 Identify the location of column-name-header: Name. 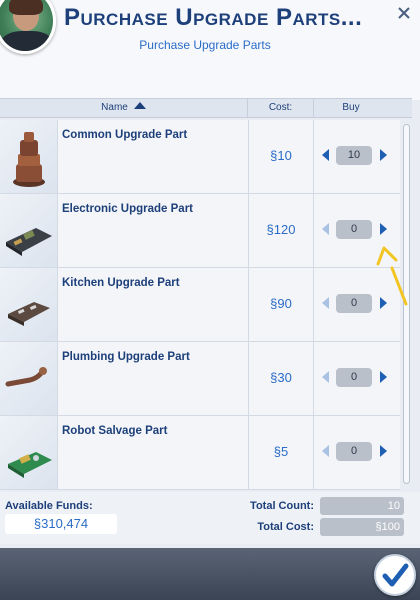
(124, 108).